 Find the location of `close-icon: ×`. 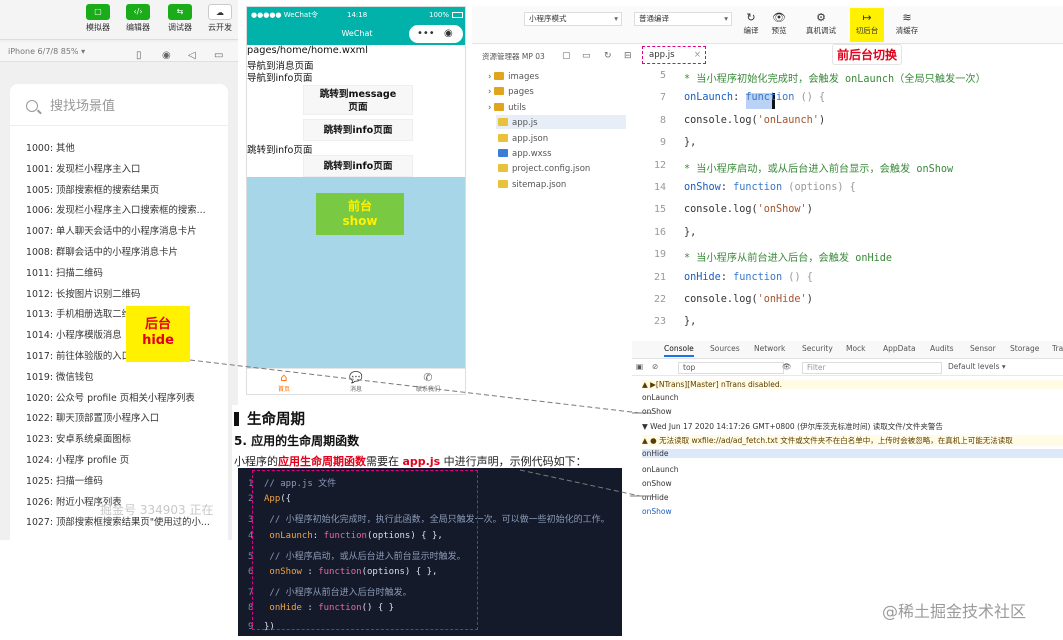

close-icon: × is located at coordinates (697, 55).